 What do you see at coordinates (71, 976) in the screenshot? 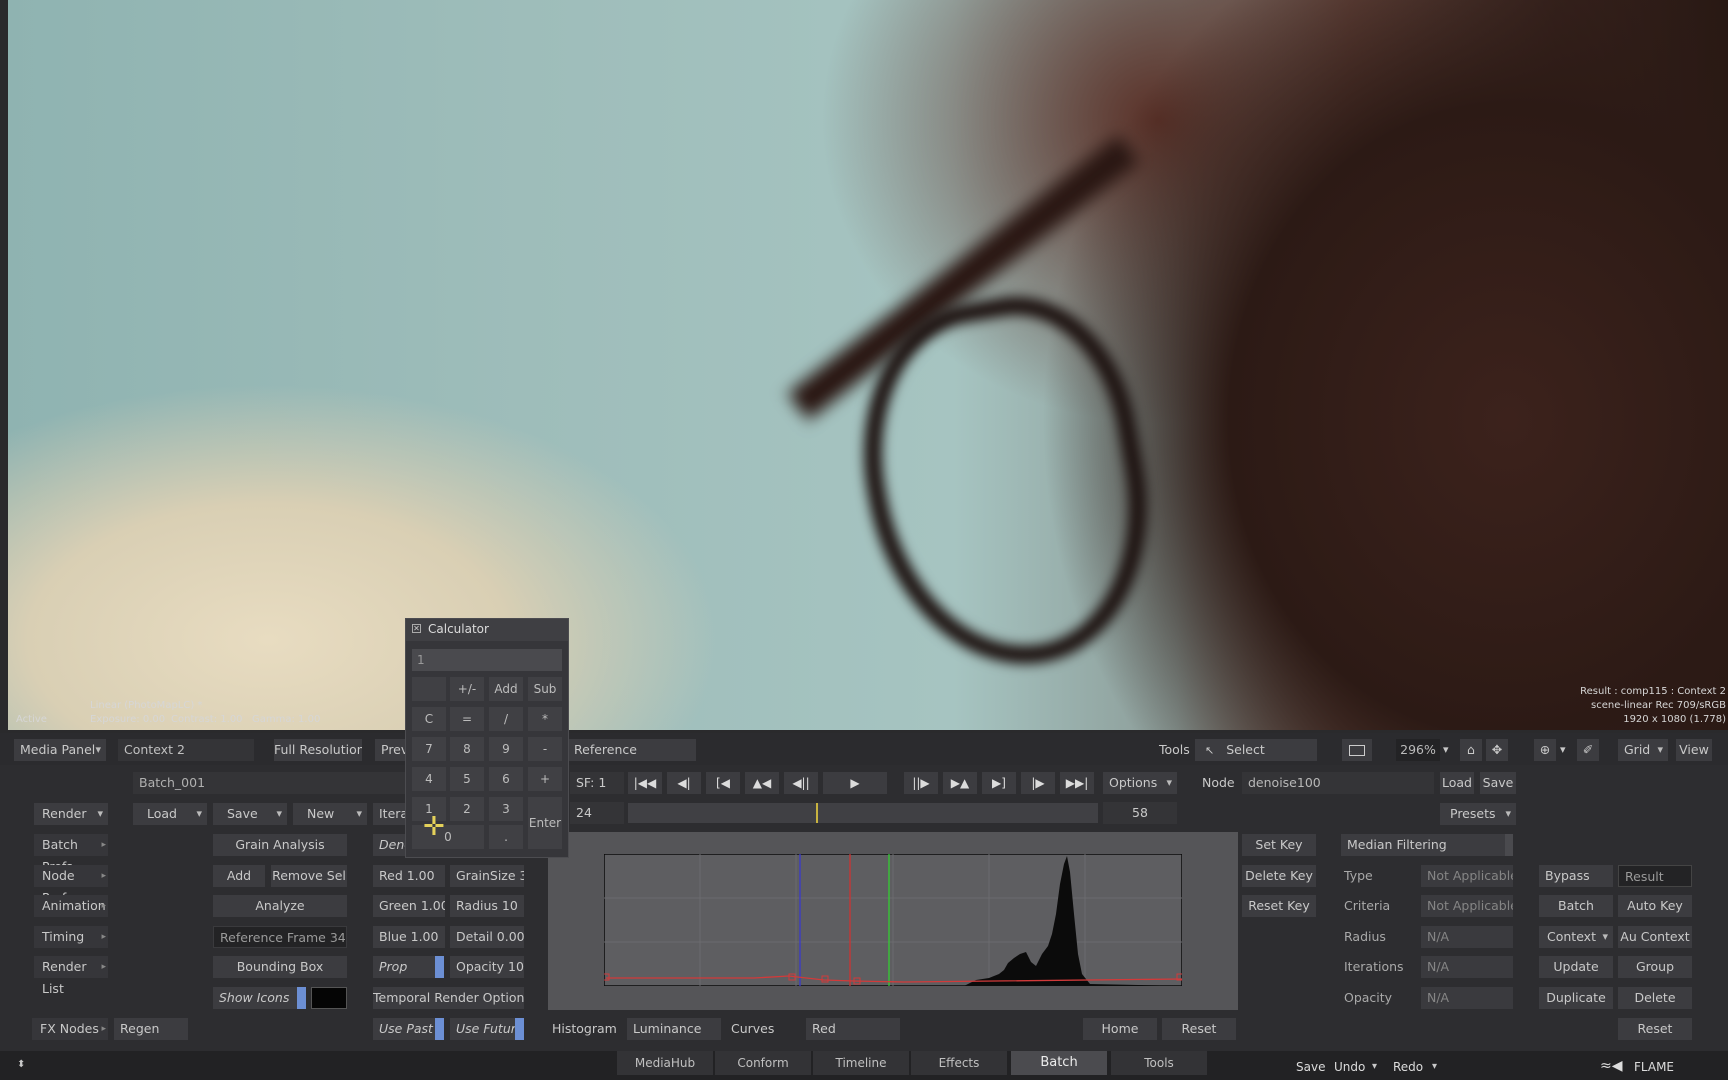
I see `sidebar-item-render-list: Render List` at bounding box center [71, 976].